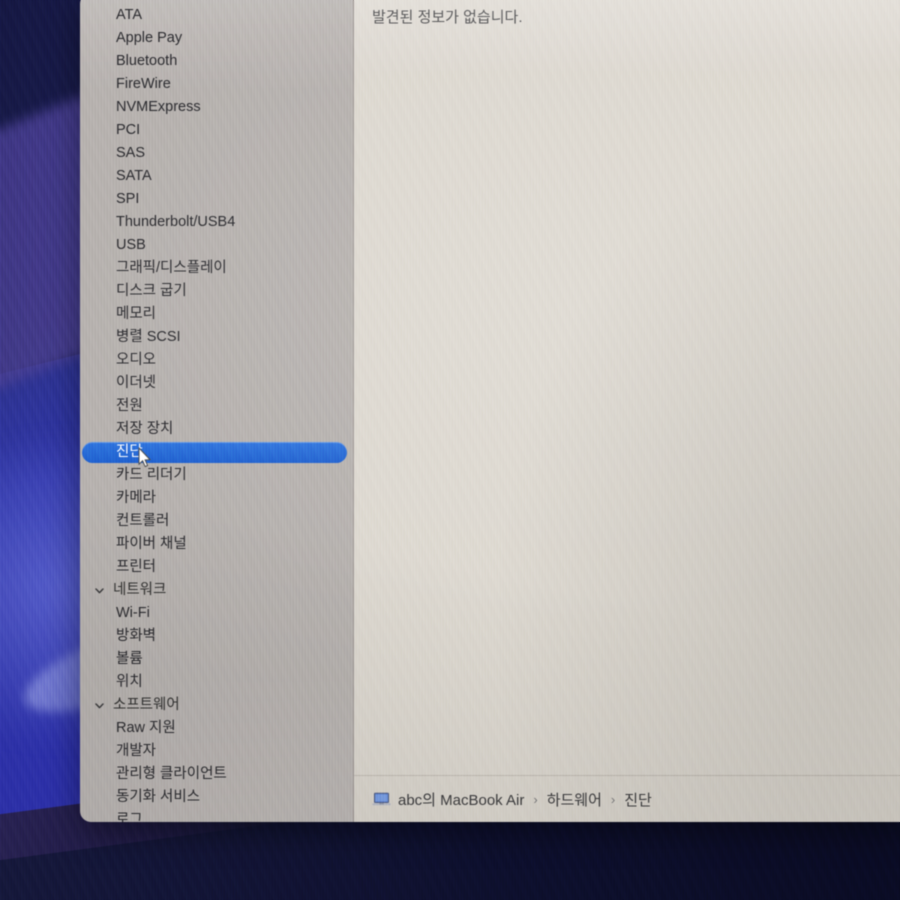 The height and width of the screenshot is (900, 900). Describe the element at coordinates (146, 705) in the screenshot. I see `sidebar-item-label: 소프트웨어` at that location.